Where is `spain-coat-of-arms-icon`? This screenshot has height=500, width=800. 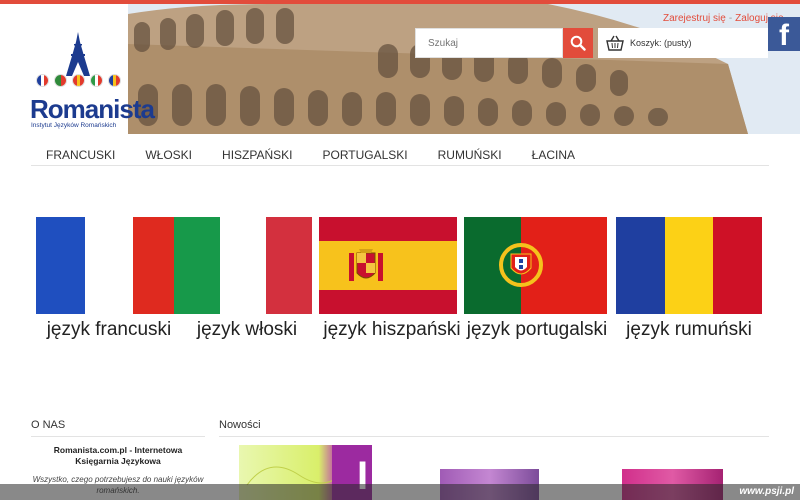
spain-coat-of-arms-icon is located at coordinates (366, 265).